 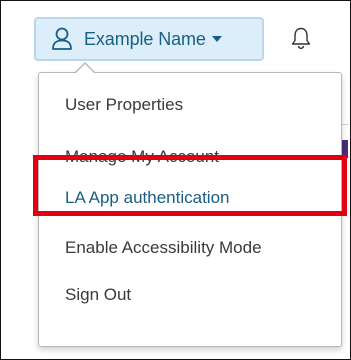 I want to click on notifications-button, so click(x=301, y=40).